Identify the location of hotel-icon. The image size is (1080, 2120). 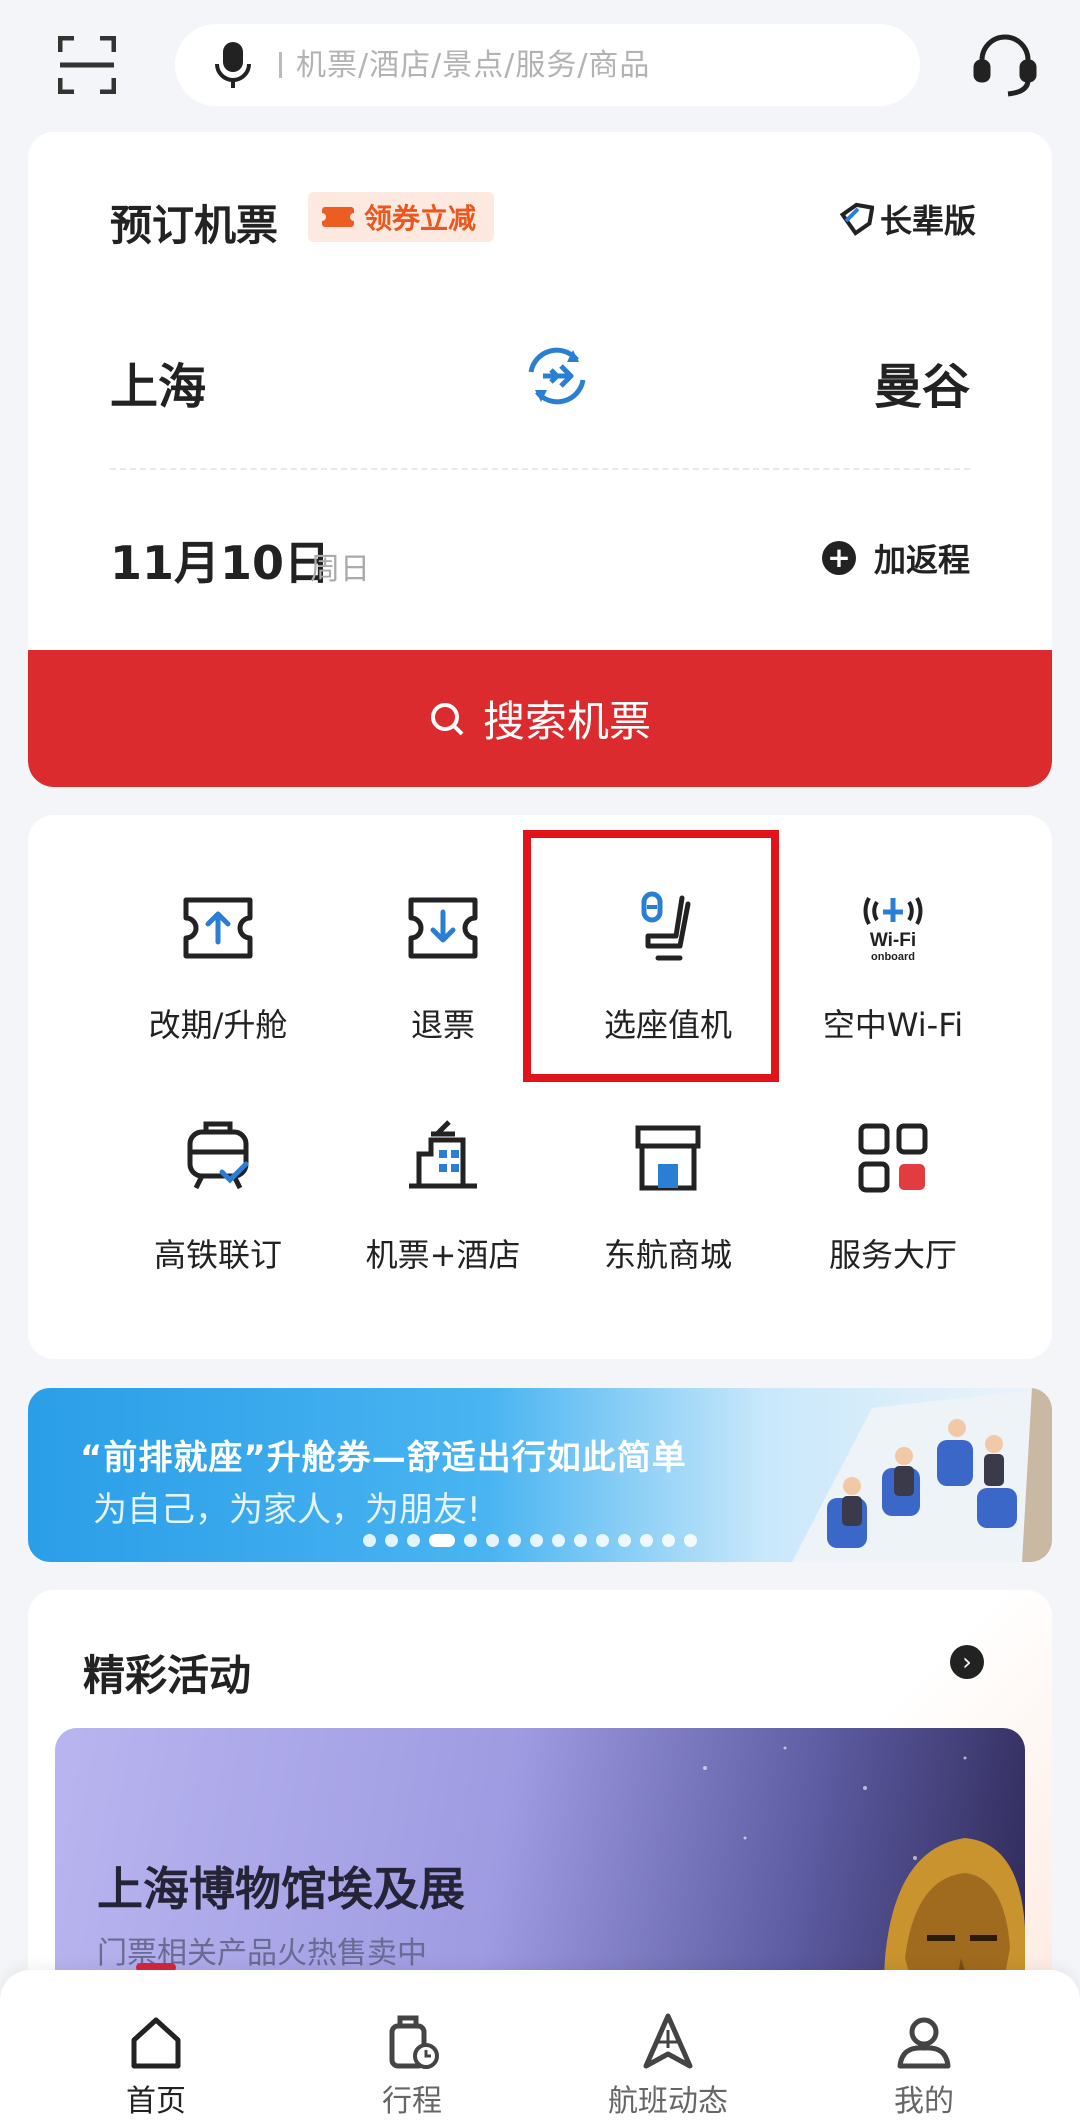
(443, 1154).